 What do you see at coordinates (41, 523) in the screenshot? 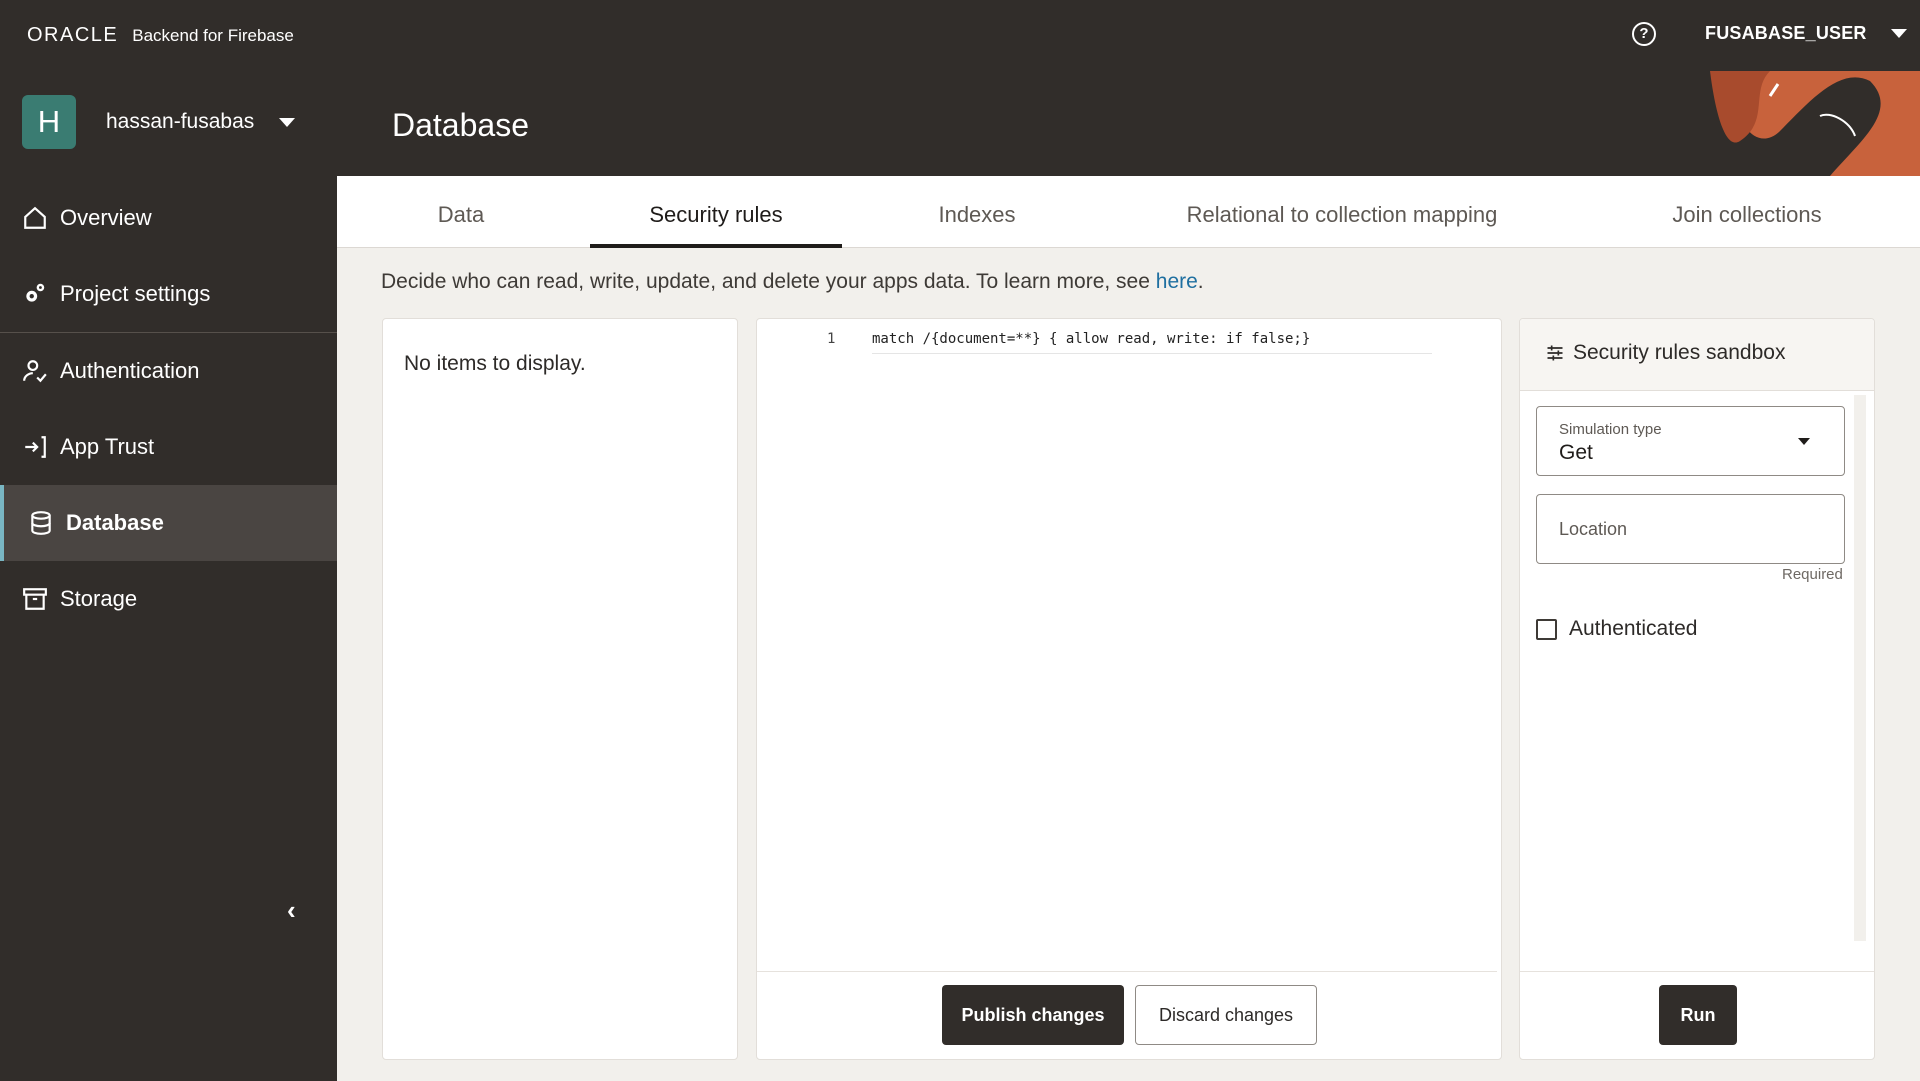
I see `database-icon` at bounding box center [41, 523].